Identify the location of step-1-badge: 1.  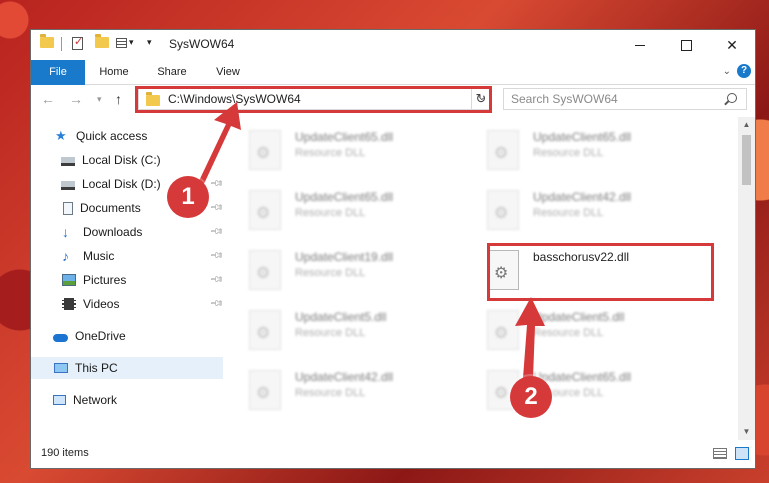
(188, 197).